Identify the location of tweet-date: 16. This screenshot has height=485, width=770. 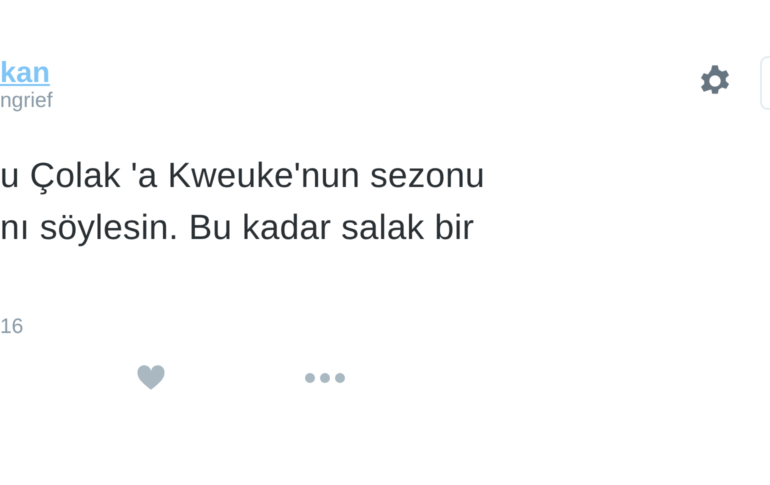
(12, 327).